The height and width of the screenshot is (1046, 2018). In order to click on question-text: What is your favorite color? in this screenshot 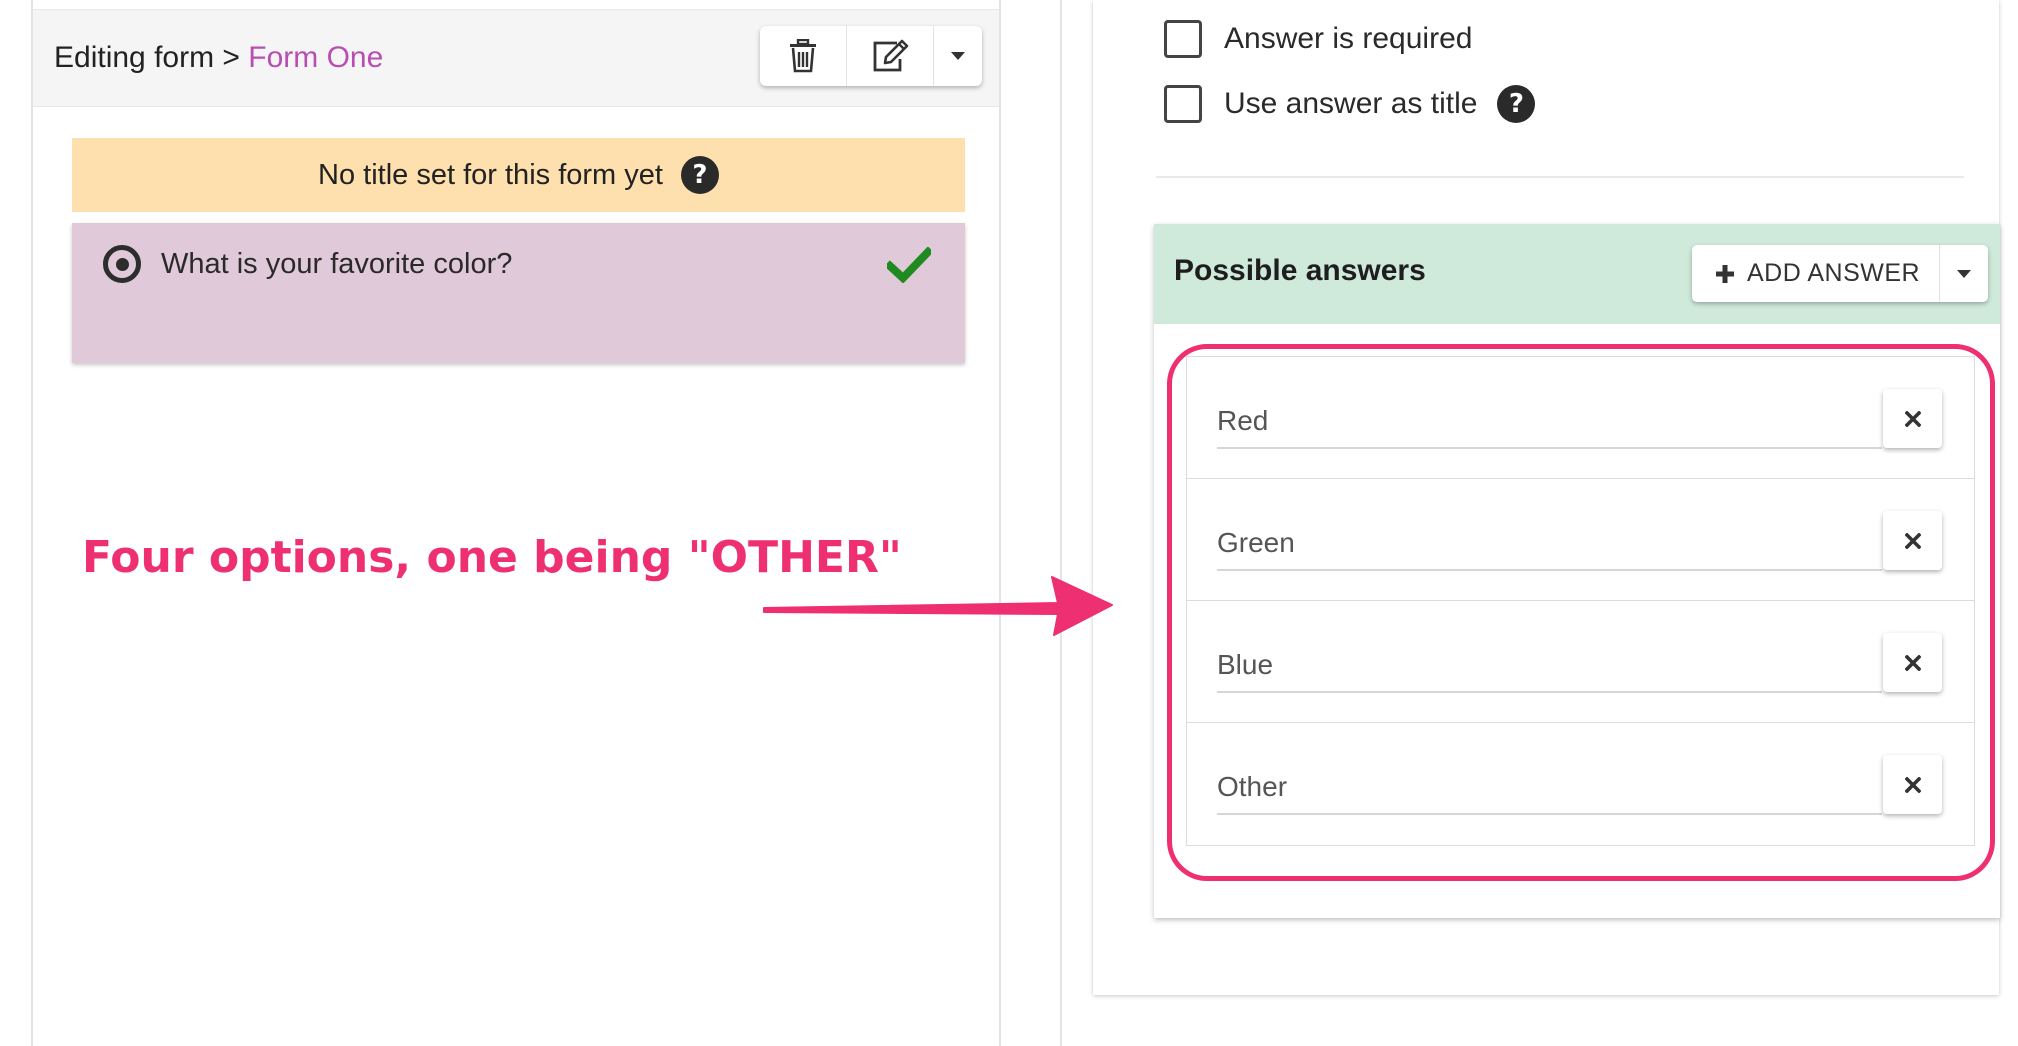, I will do `click(337, 264)`.